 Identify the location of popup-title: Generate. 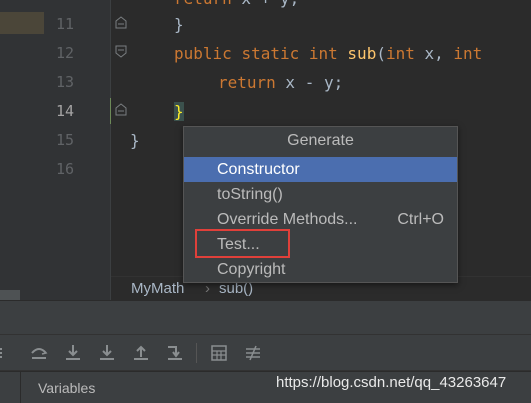
(320, 140).